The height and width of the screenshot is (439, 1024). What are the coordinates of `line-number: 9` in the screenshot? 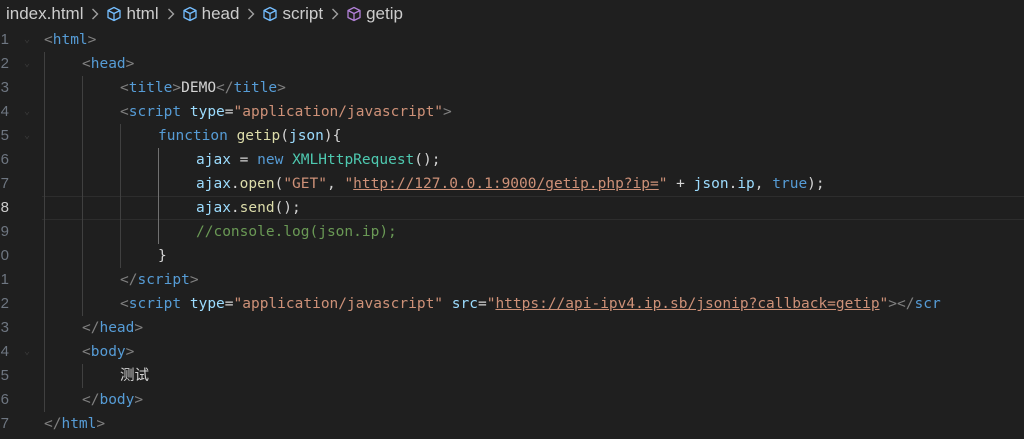 It's located at (4, 231).